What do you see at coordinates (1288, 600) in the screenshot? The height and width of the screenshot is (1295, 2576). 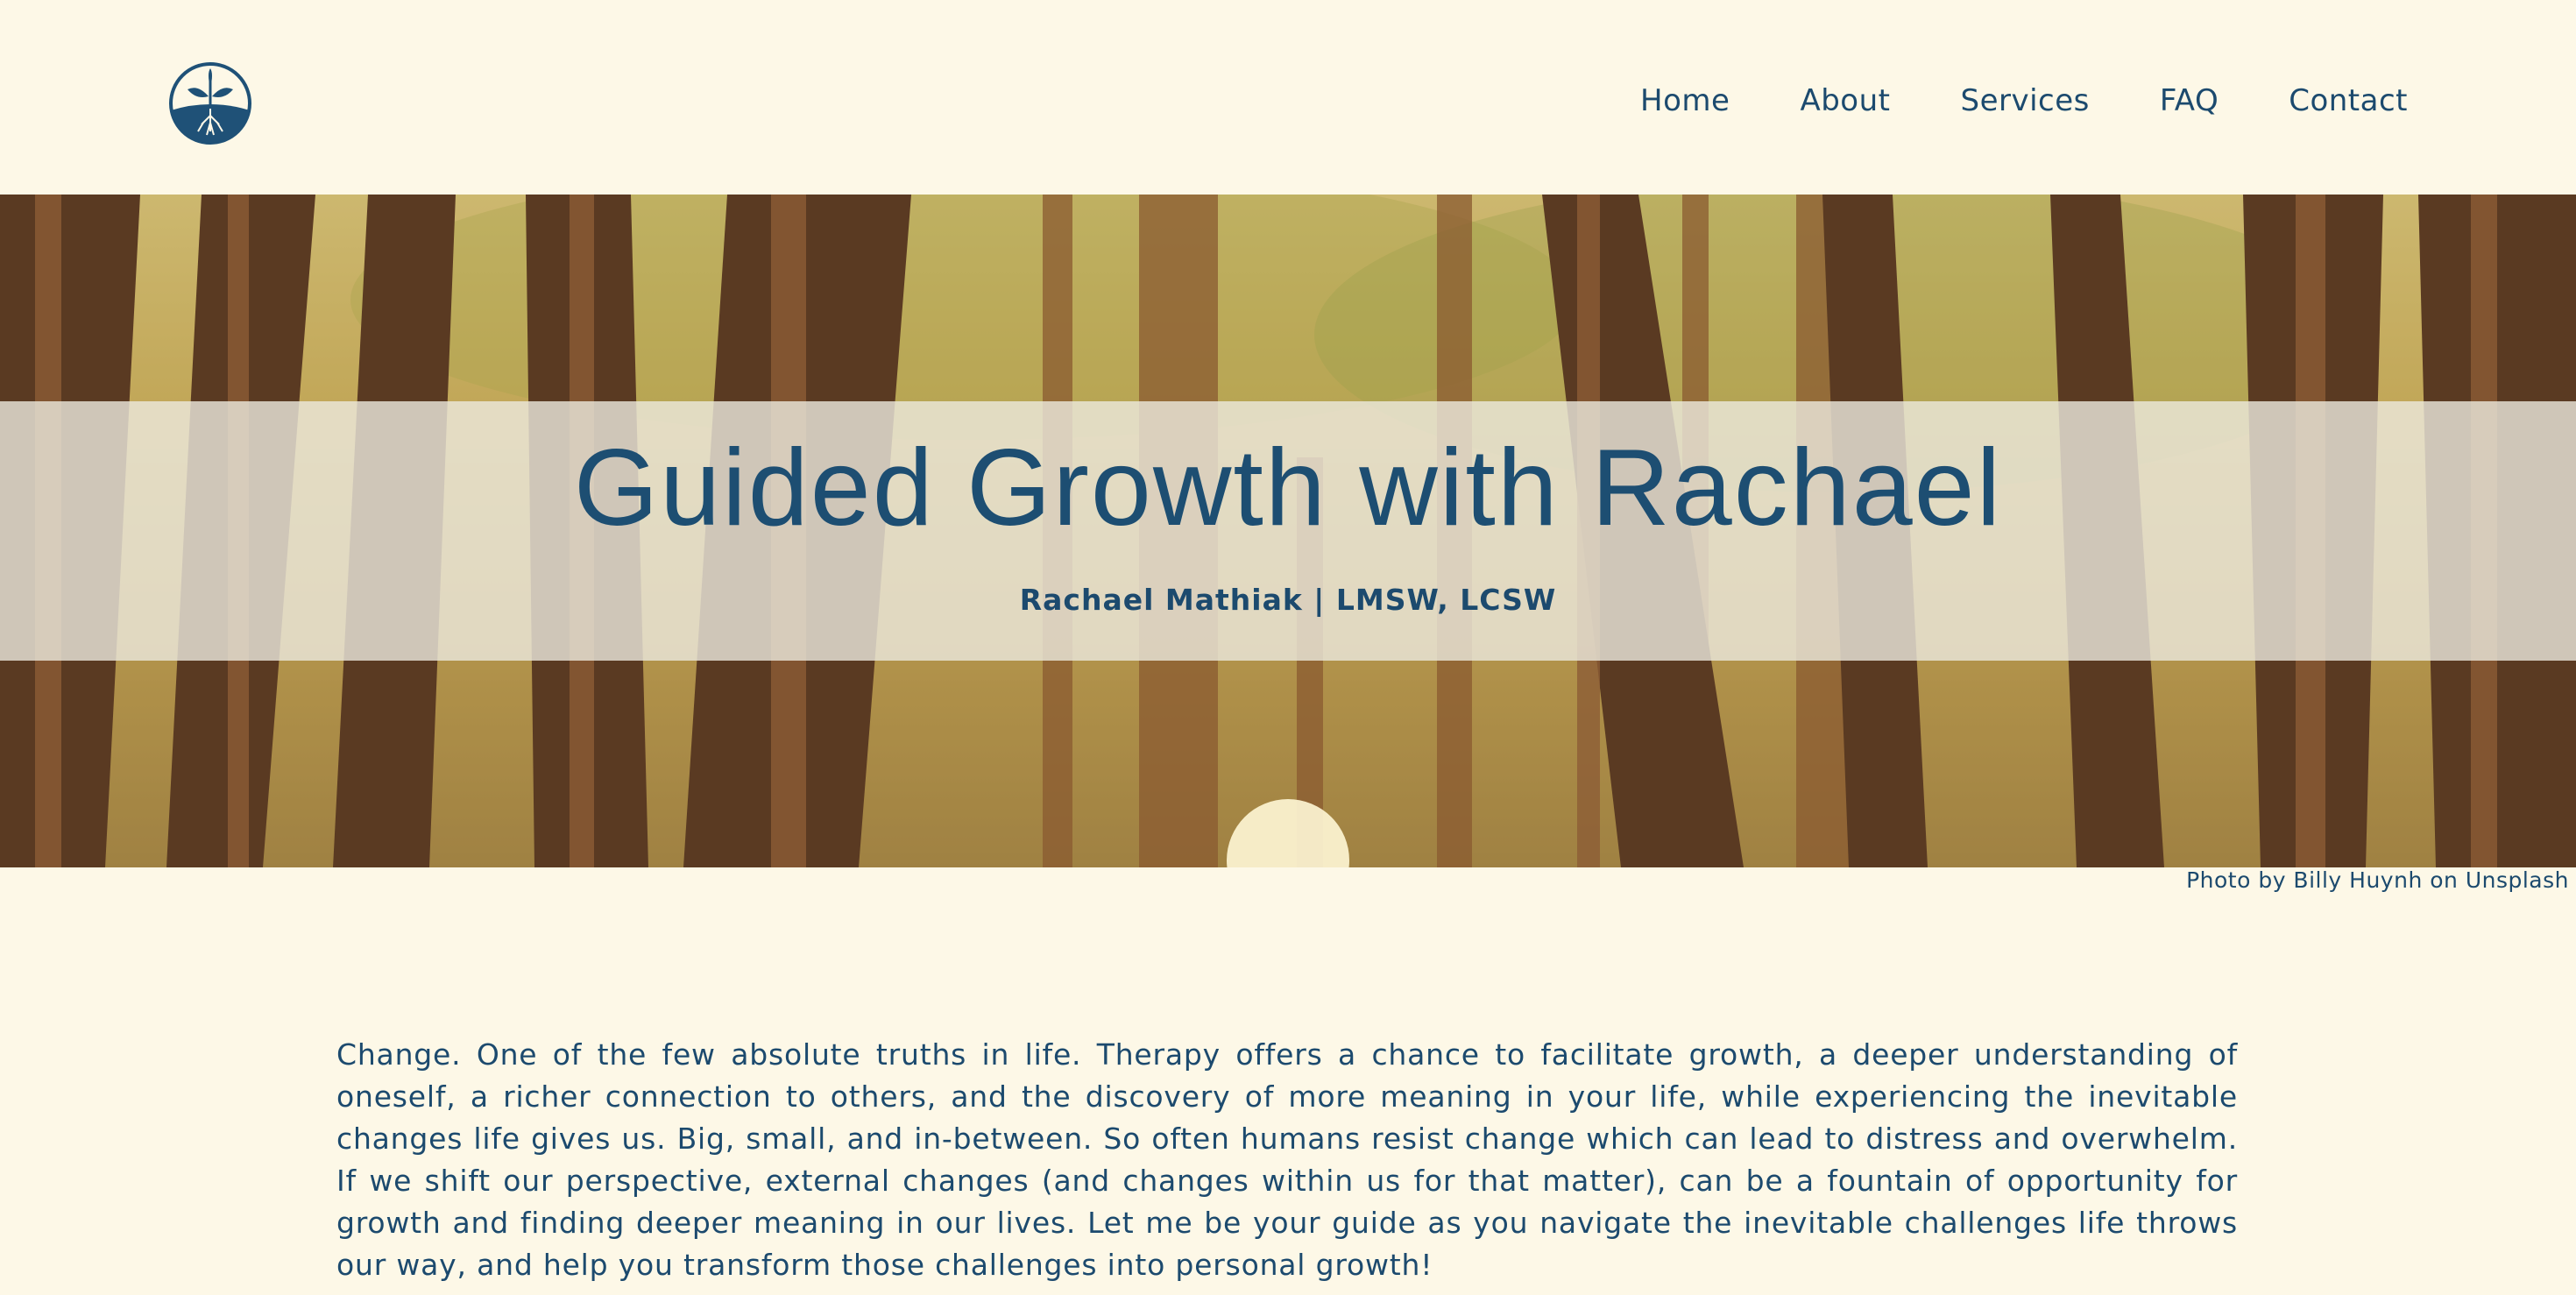 I see `hero-subtitle: Rachael Mathiak | LMSW, LCSW` at bounding box center [1288, 600].